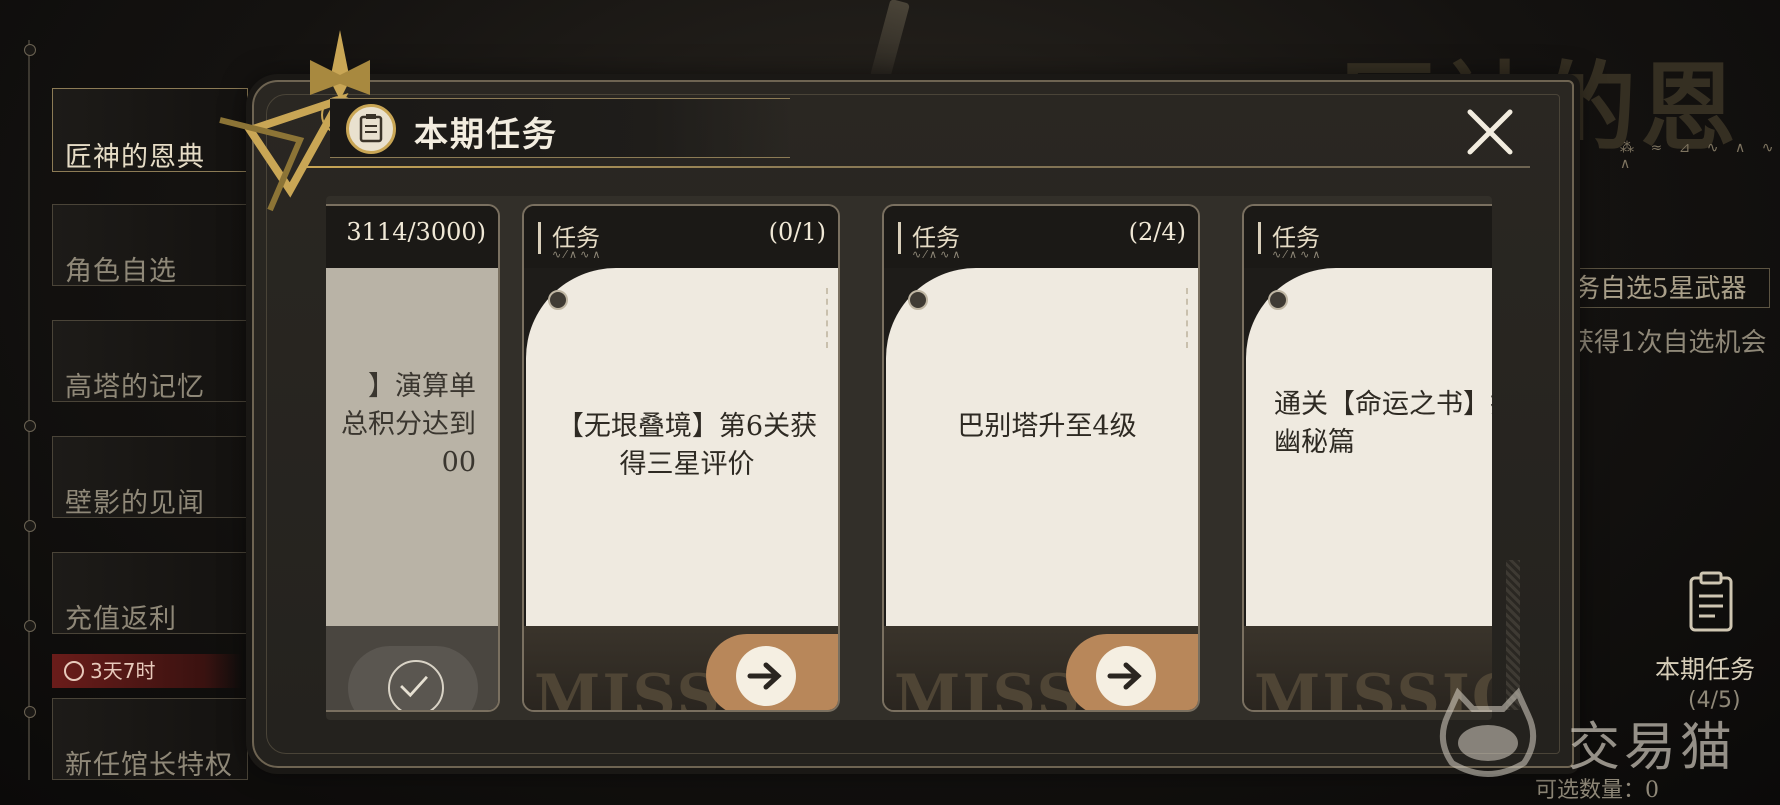  What do you see at coordinates (74, 671) in the screenshot?
I see `clock-icon` at bounding box center [74, 671].